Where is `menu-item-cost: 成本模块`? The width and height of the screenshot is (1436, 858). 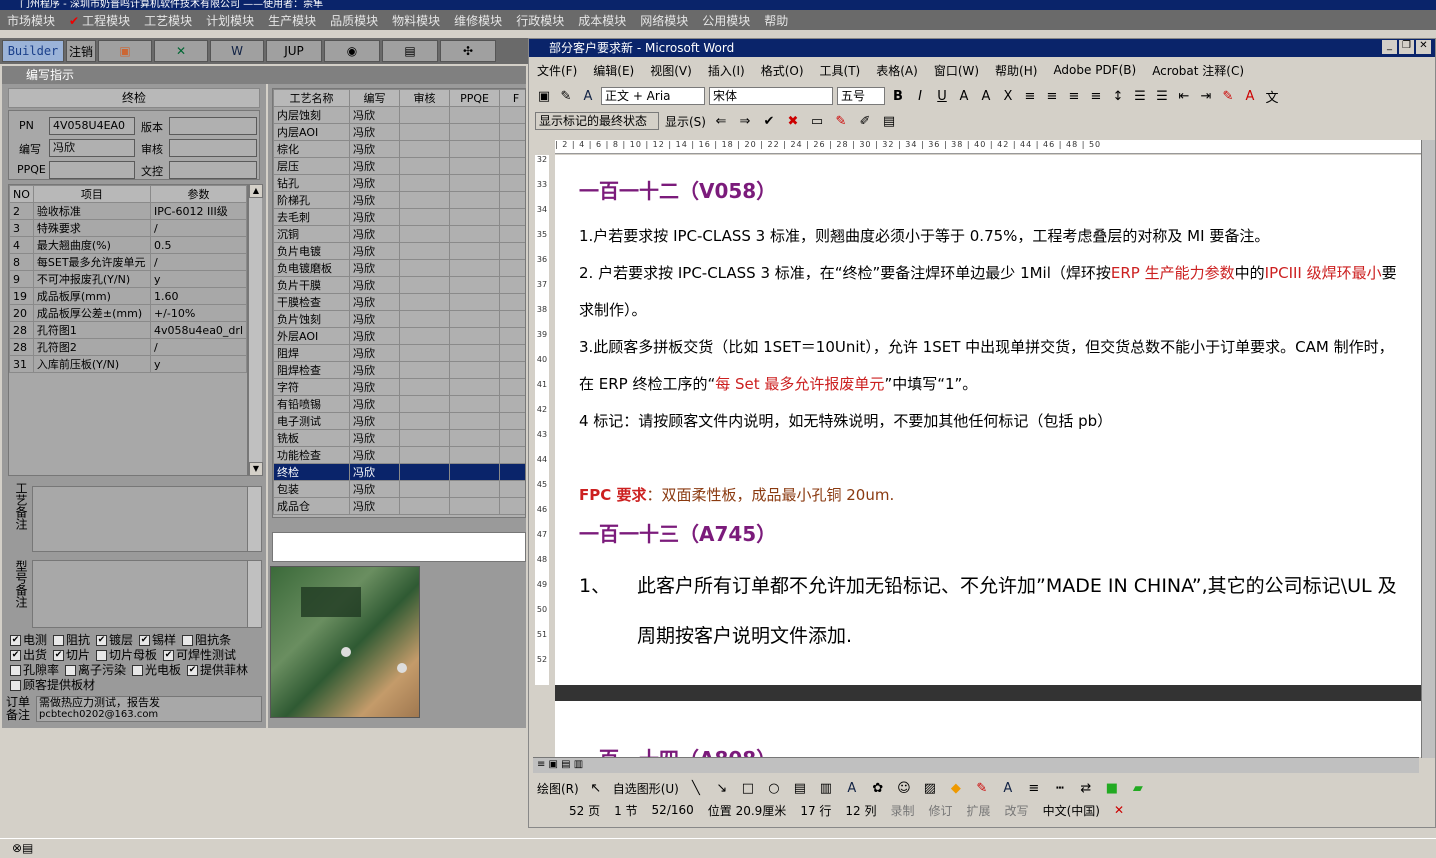 menu-item-cost: 成本模块 is located at coordinates (602, 20).